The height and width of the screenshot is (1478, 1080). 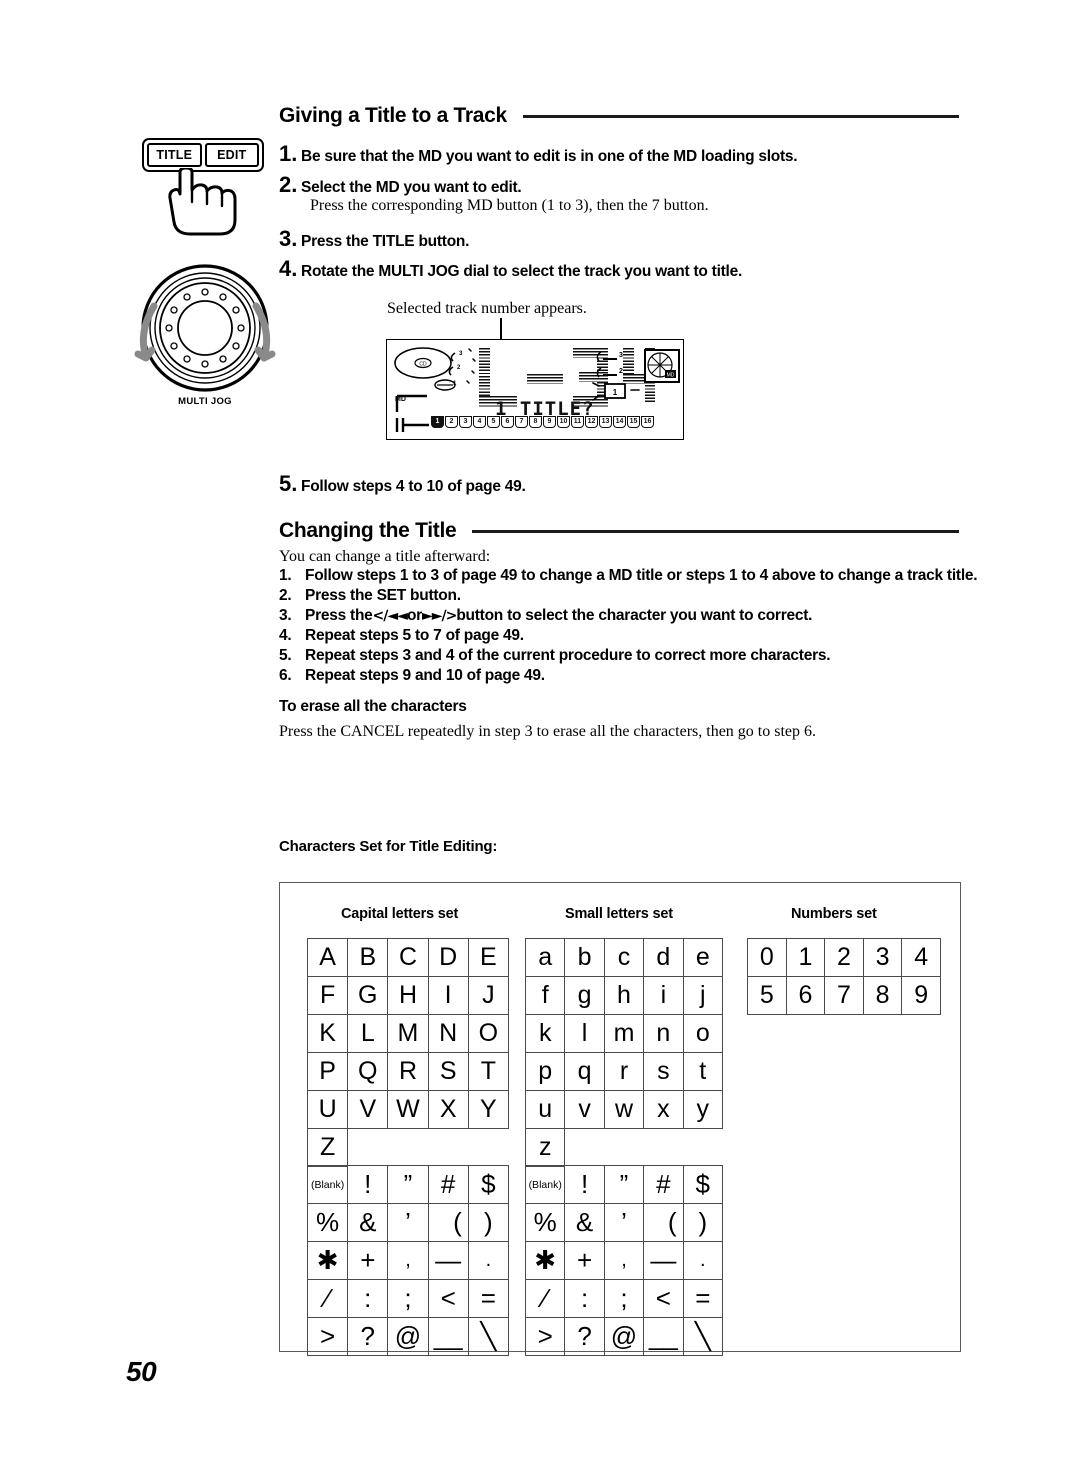 I want to click on step-2: 2. Select the MD you want to edit., so click(x=400, y=184).